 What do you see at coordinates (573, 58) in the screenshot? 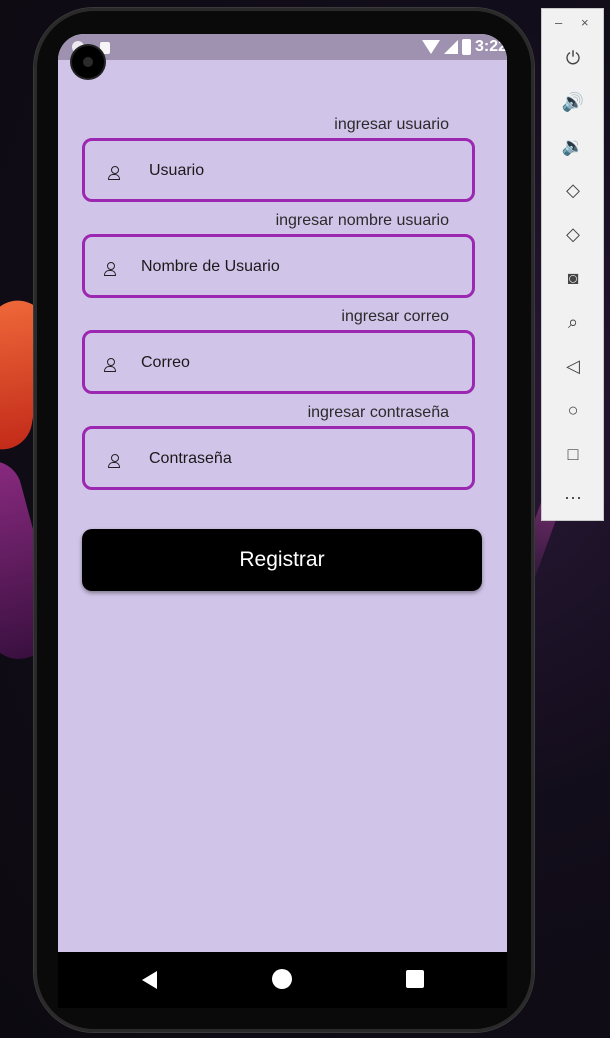
I see `power-icon: ⏻` at bounding box center [573, 58].